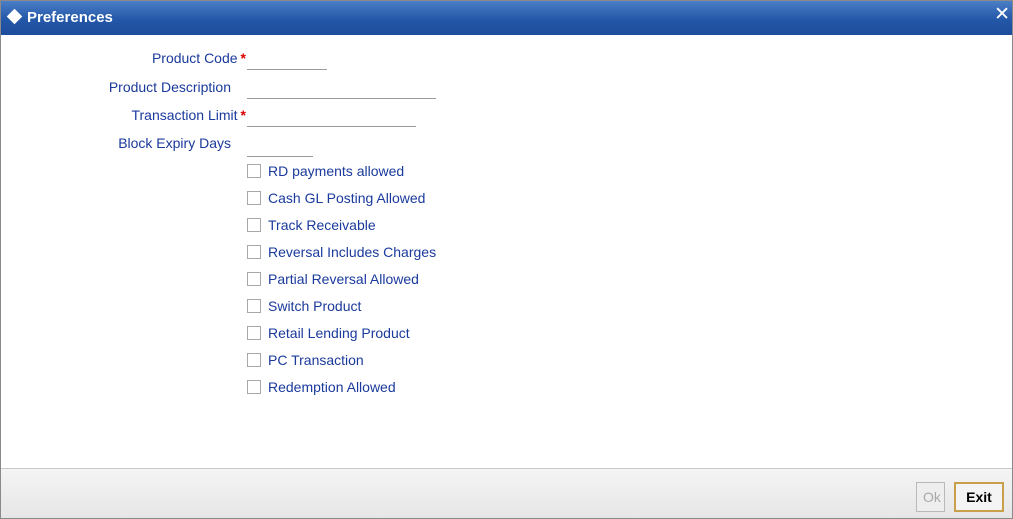 This screenshot has width=1013, height=519. What do you see at coordinates (184, 115) in the screenshot?
I see `transaction-limit-label-text: Transaction Limit` at bounding box center [184, 115].